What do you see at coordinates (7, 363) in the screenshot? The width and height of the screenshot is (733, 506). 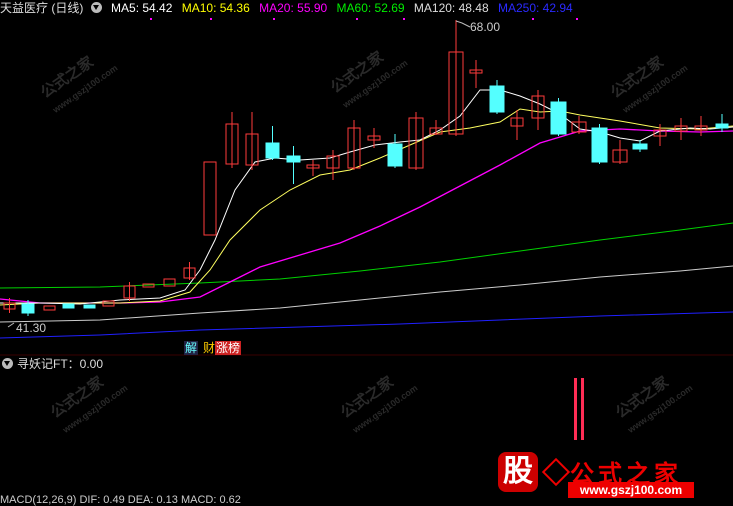 I see `chevron-down-icon` at bounding box center [7, 363].